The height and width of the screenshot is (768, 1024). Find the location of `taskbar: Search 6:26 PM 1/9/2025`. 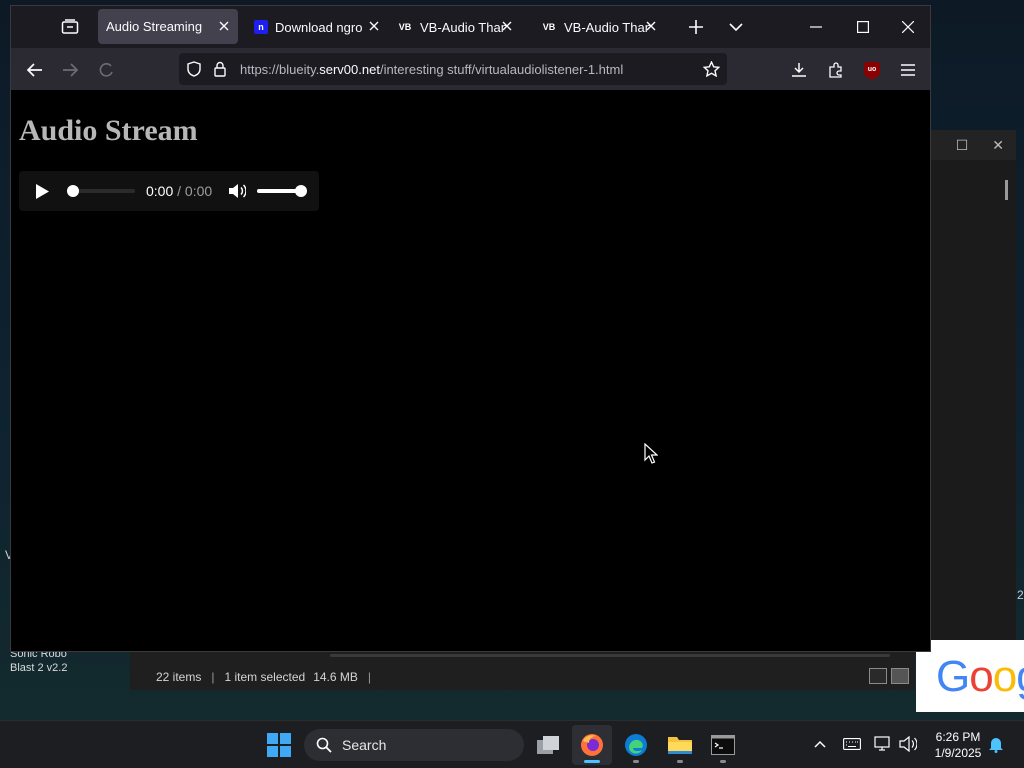

taskbar: Search 6:26 PM 1/9/2025 is located at coordinates (512, 744).